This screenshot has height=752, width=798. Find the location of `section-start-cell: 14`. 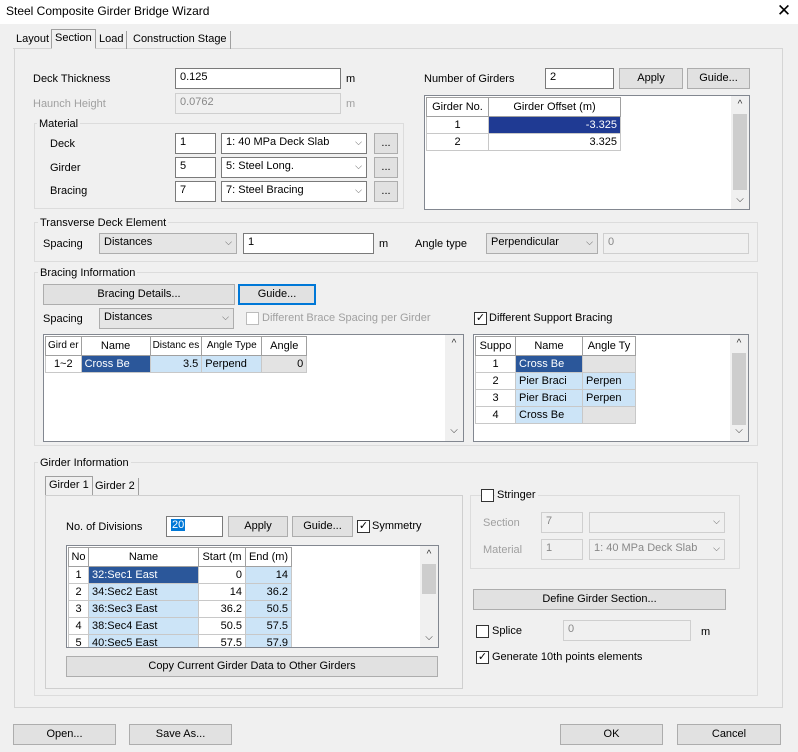

section-start-cell: 14 is located at coordinates (222, 592).